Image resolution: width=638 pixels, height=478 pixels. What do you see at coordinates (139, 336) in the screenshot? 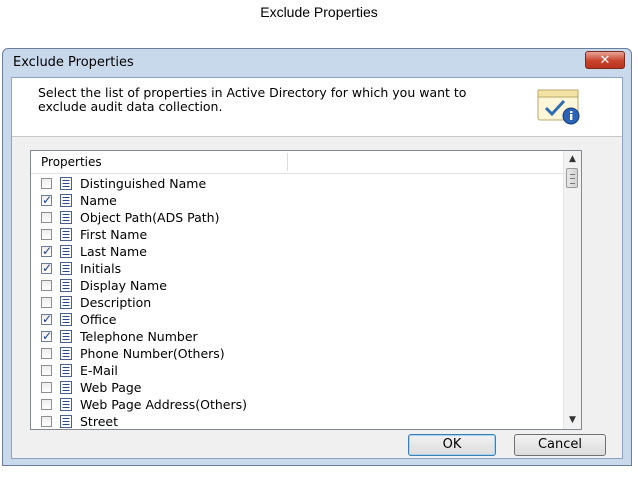
I see `property-label: Telephone Number` at bounding box center [139, 336].